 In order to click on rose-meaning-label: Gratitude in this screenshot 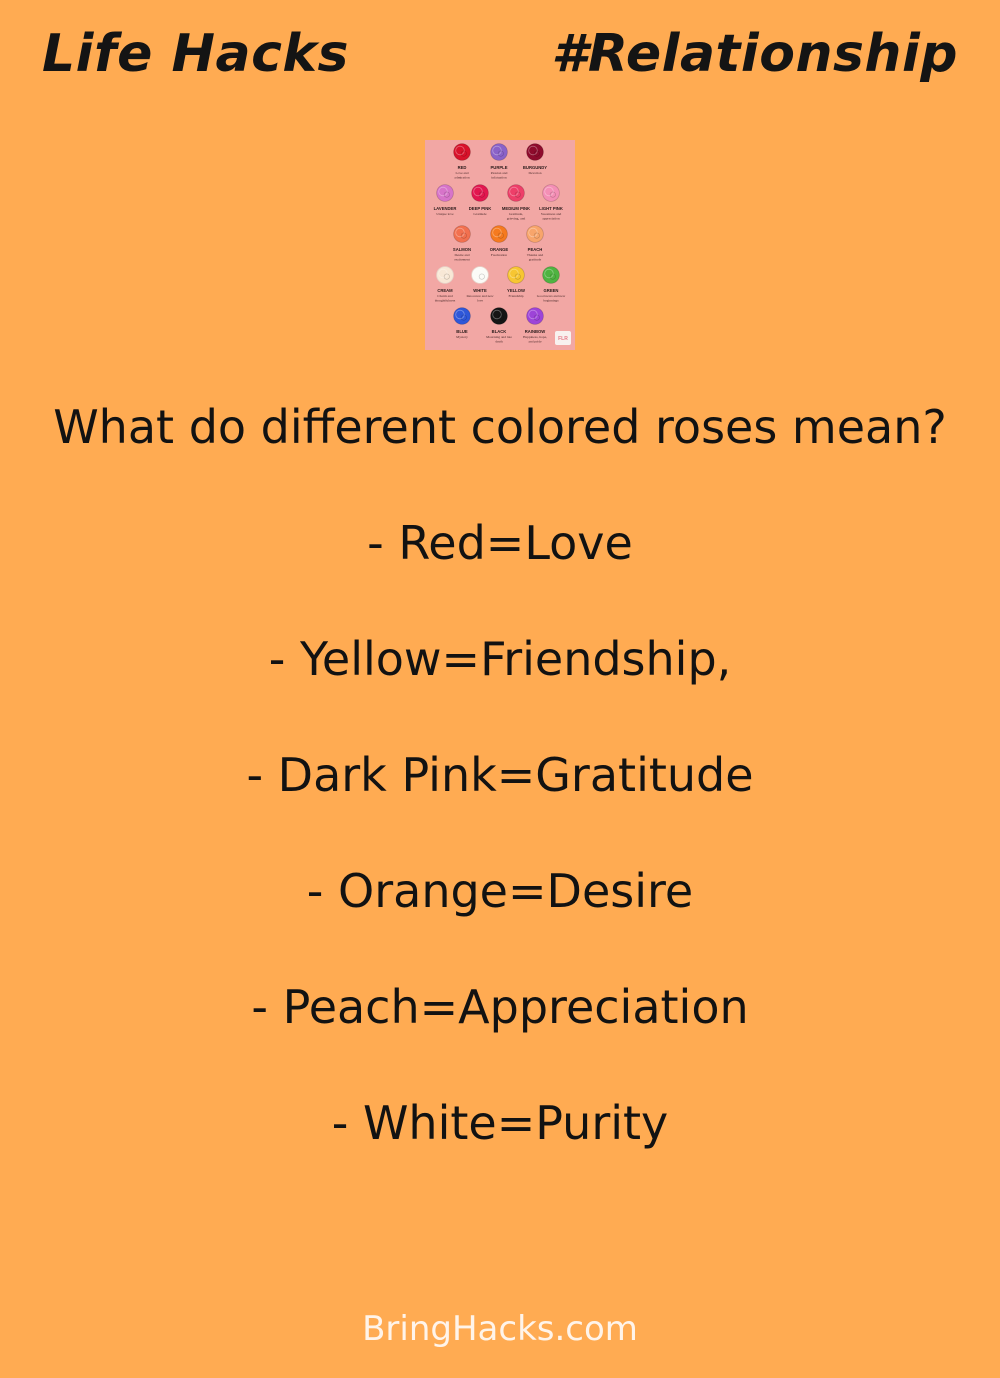, I will do `click(480, 214)`.